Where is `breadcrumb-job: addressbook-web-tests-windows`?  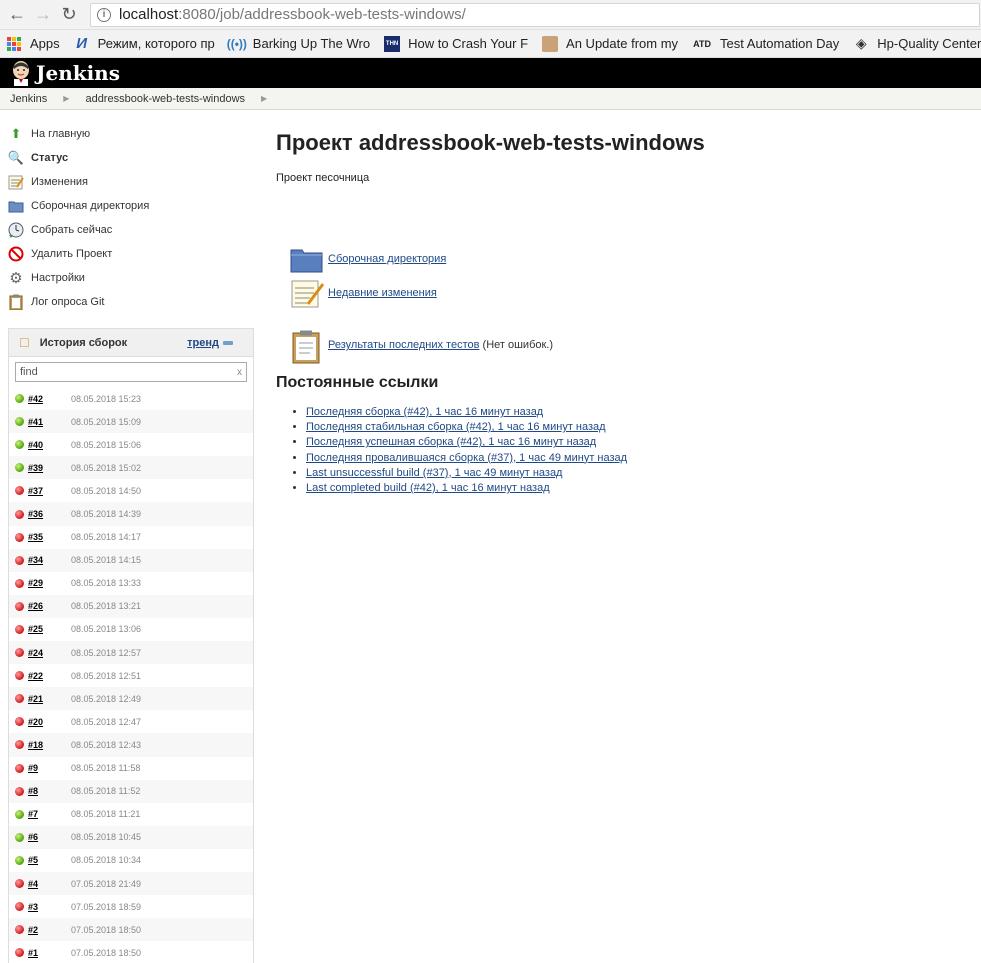 breadcrumb-job: addressbook-web-tests-windows is located at coordinates (165, 99).